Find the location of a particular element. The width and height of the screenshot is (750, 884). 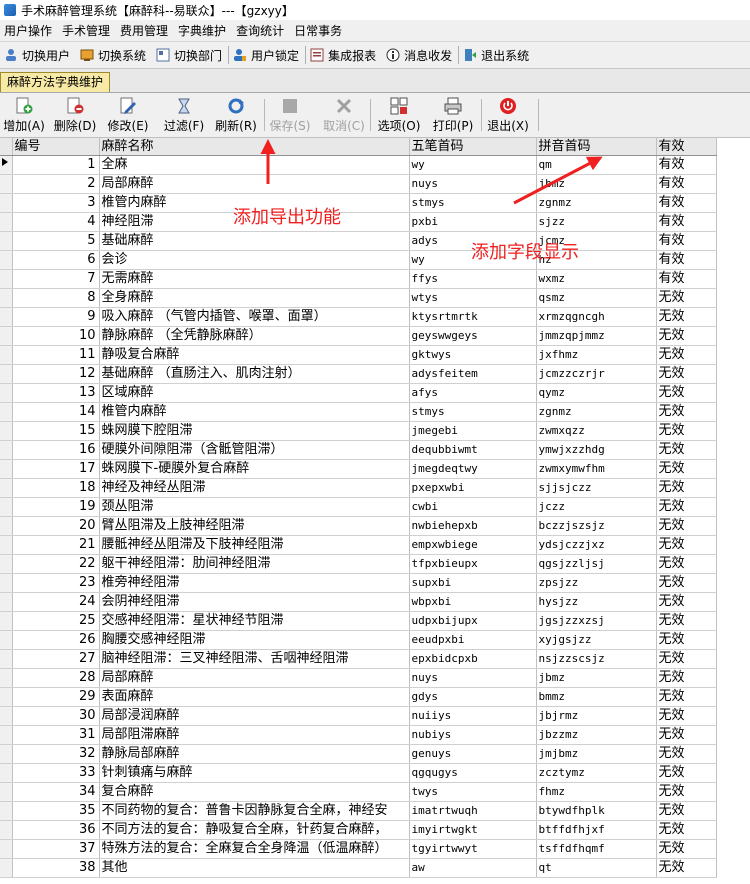

cell-pinyin: jcmzzczrjr is located at coordinates (596, 374).